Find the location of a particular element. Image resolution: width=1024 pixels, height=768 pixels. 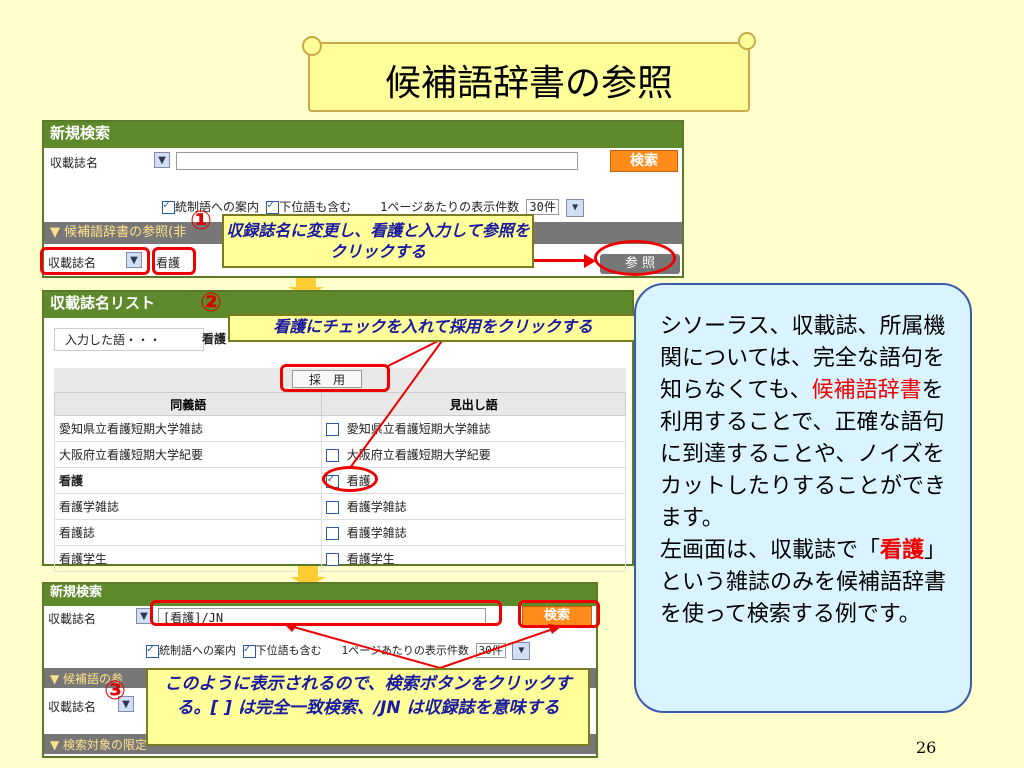

slide-title-scroll: 候補語辞書の参照 is located at coordinates (529, 72).